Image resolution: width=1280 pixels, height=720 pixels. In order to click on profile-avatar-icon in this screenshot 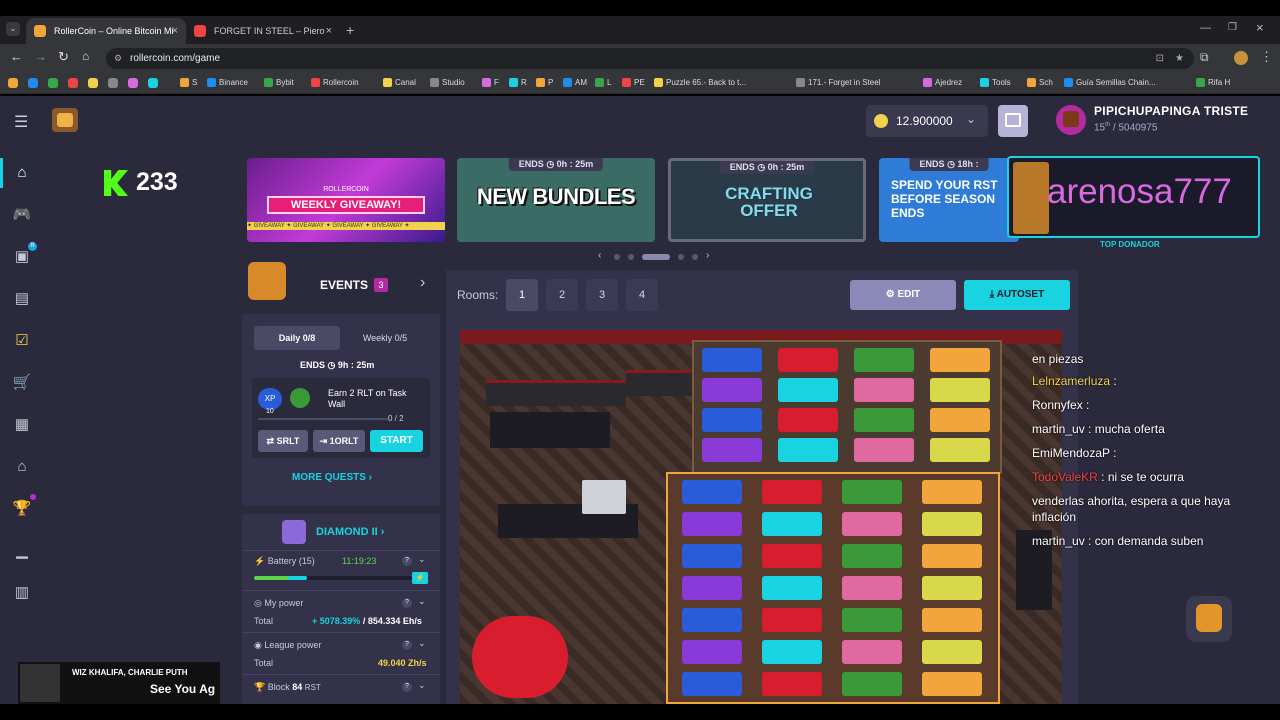, I will do `click(1241, 58)`.